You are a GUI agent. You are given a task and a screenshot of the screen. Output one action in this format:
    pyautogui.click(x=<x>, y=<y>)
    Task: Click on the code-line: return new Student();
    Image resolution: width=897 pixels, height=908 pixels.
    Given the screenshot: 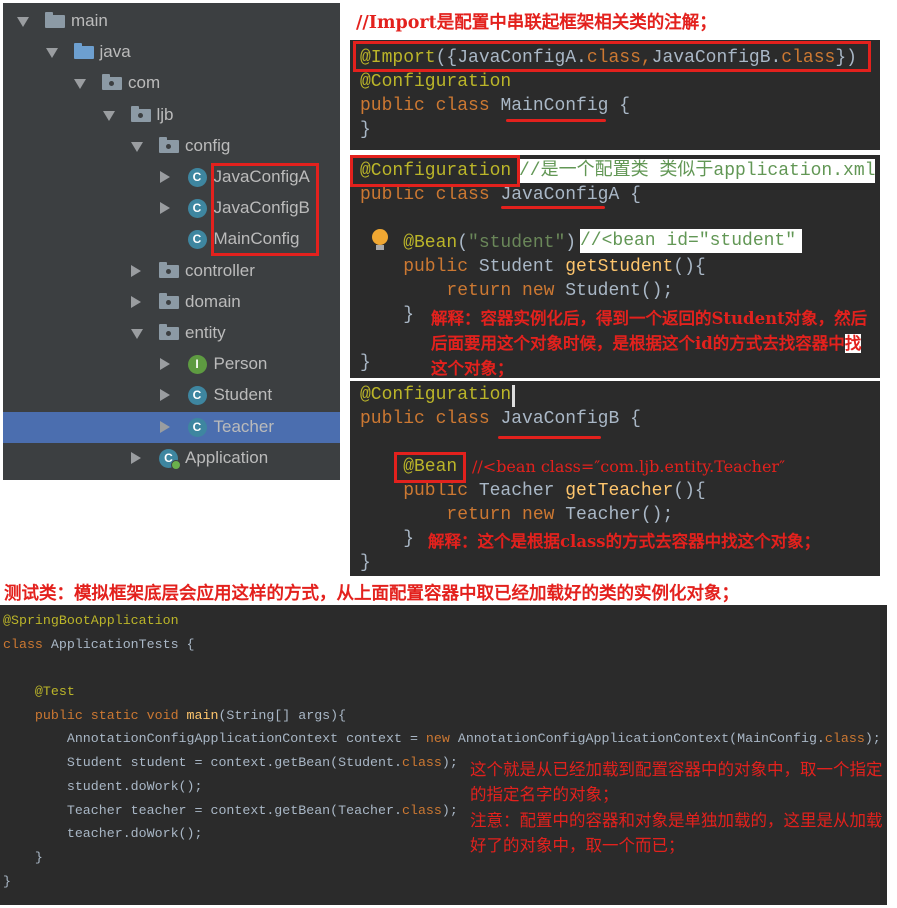 What is the action you would take?
    pyautogui.click(x=533, y=291)
    